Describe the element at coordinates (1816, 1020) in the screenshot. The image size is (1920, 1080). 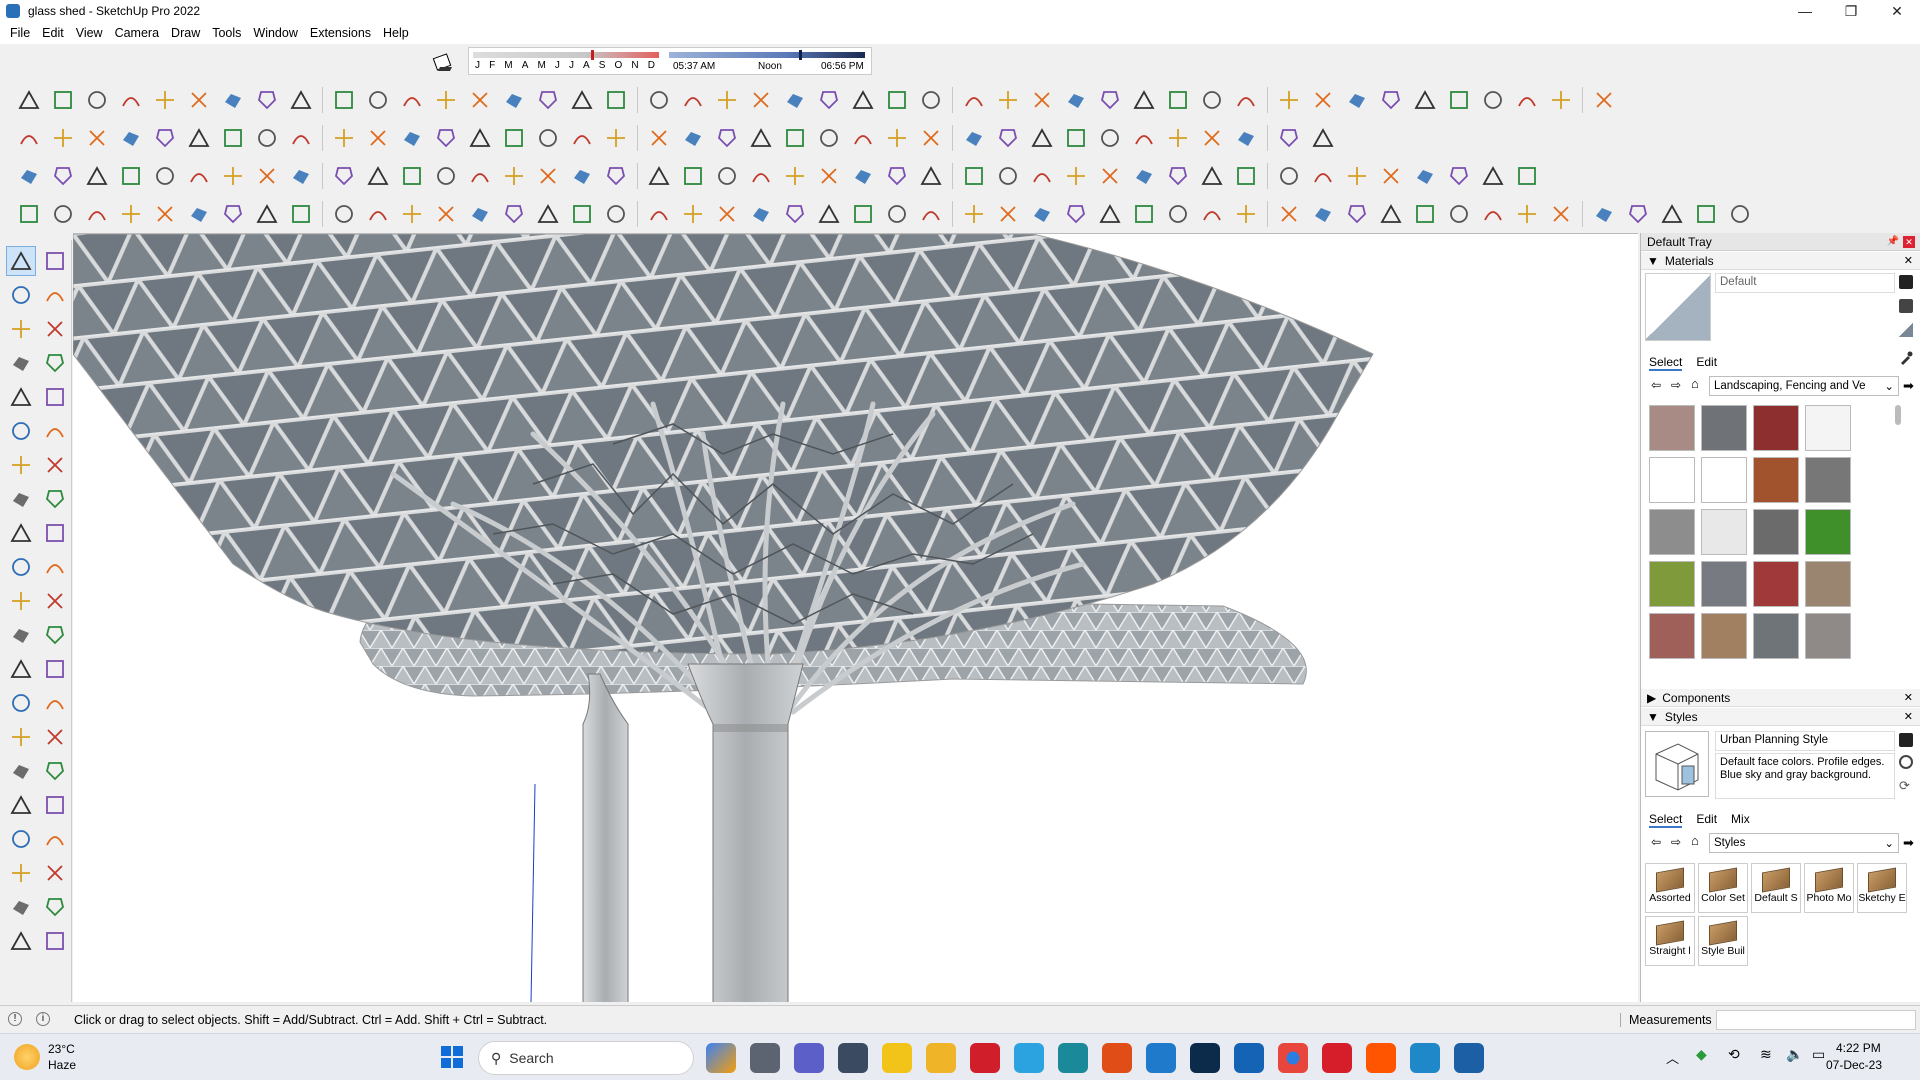
I see `measurements-input` at that location.